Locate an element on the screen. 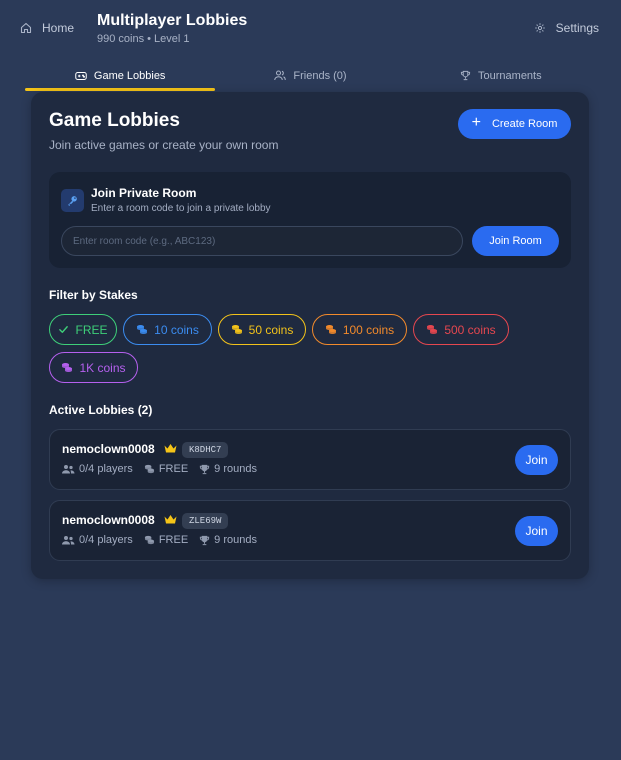 The image size is (621, 760). home-label: Home is located at coordinates (58, 28).